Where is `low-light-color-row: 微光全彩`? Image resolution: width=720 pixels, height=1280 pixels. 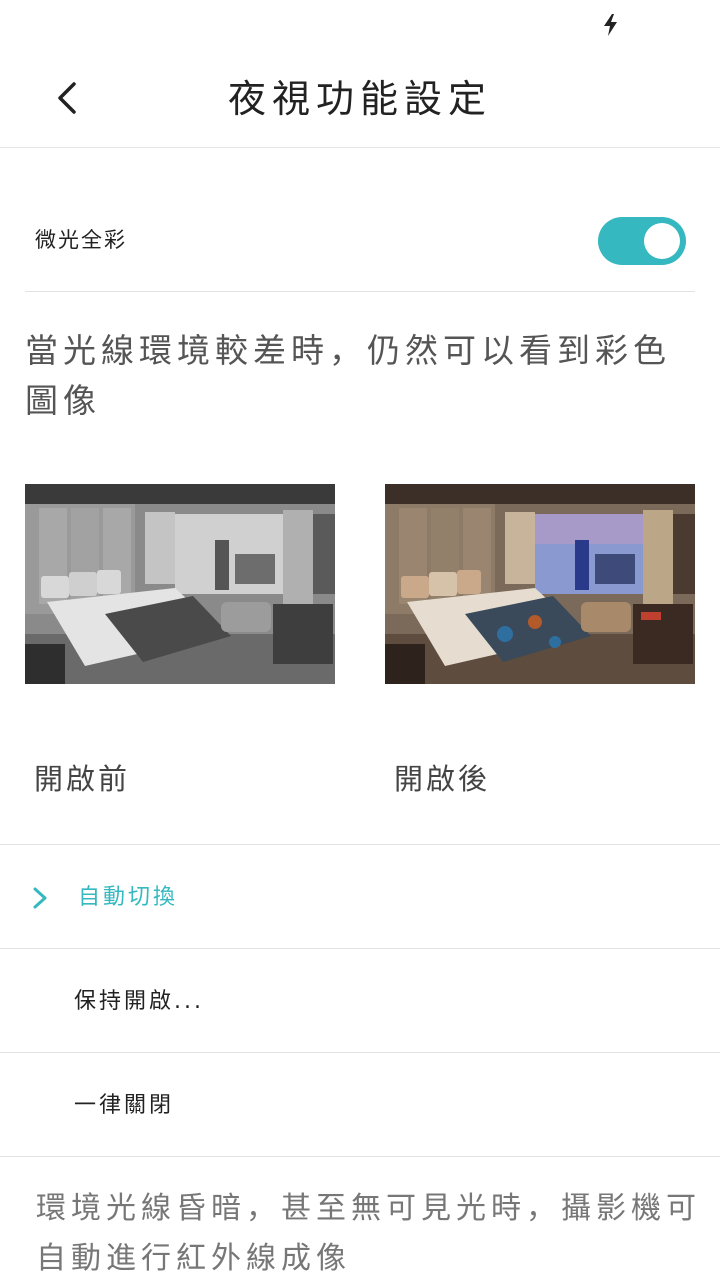
low-light-color-row: 微光全彩 is located at coordinates (360, 241).